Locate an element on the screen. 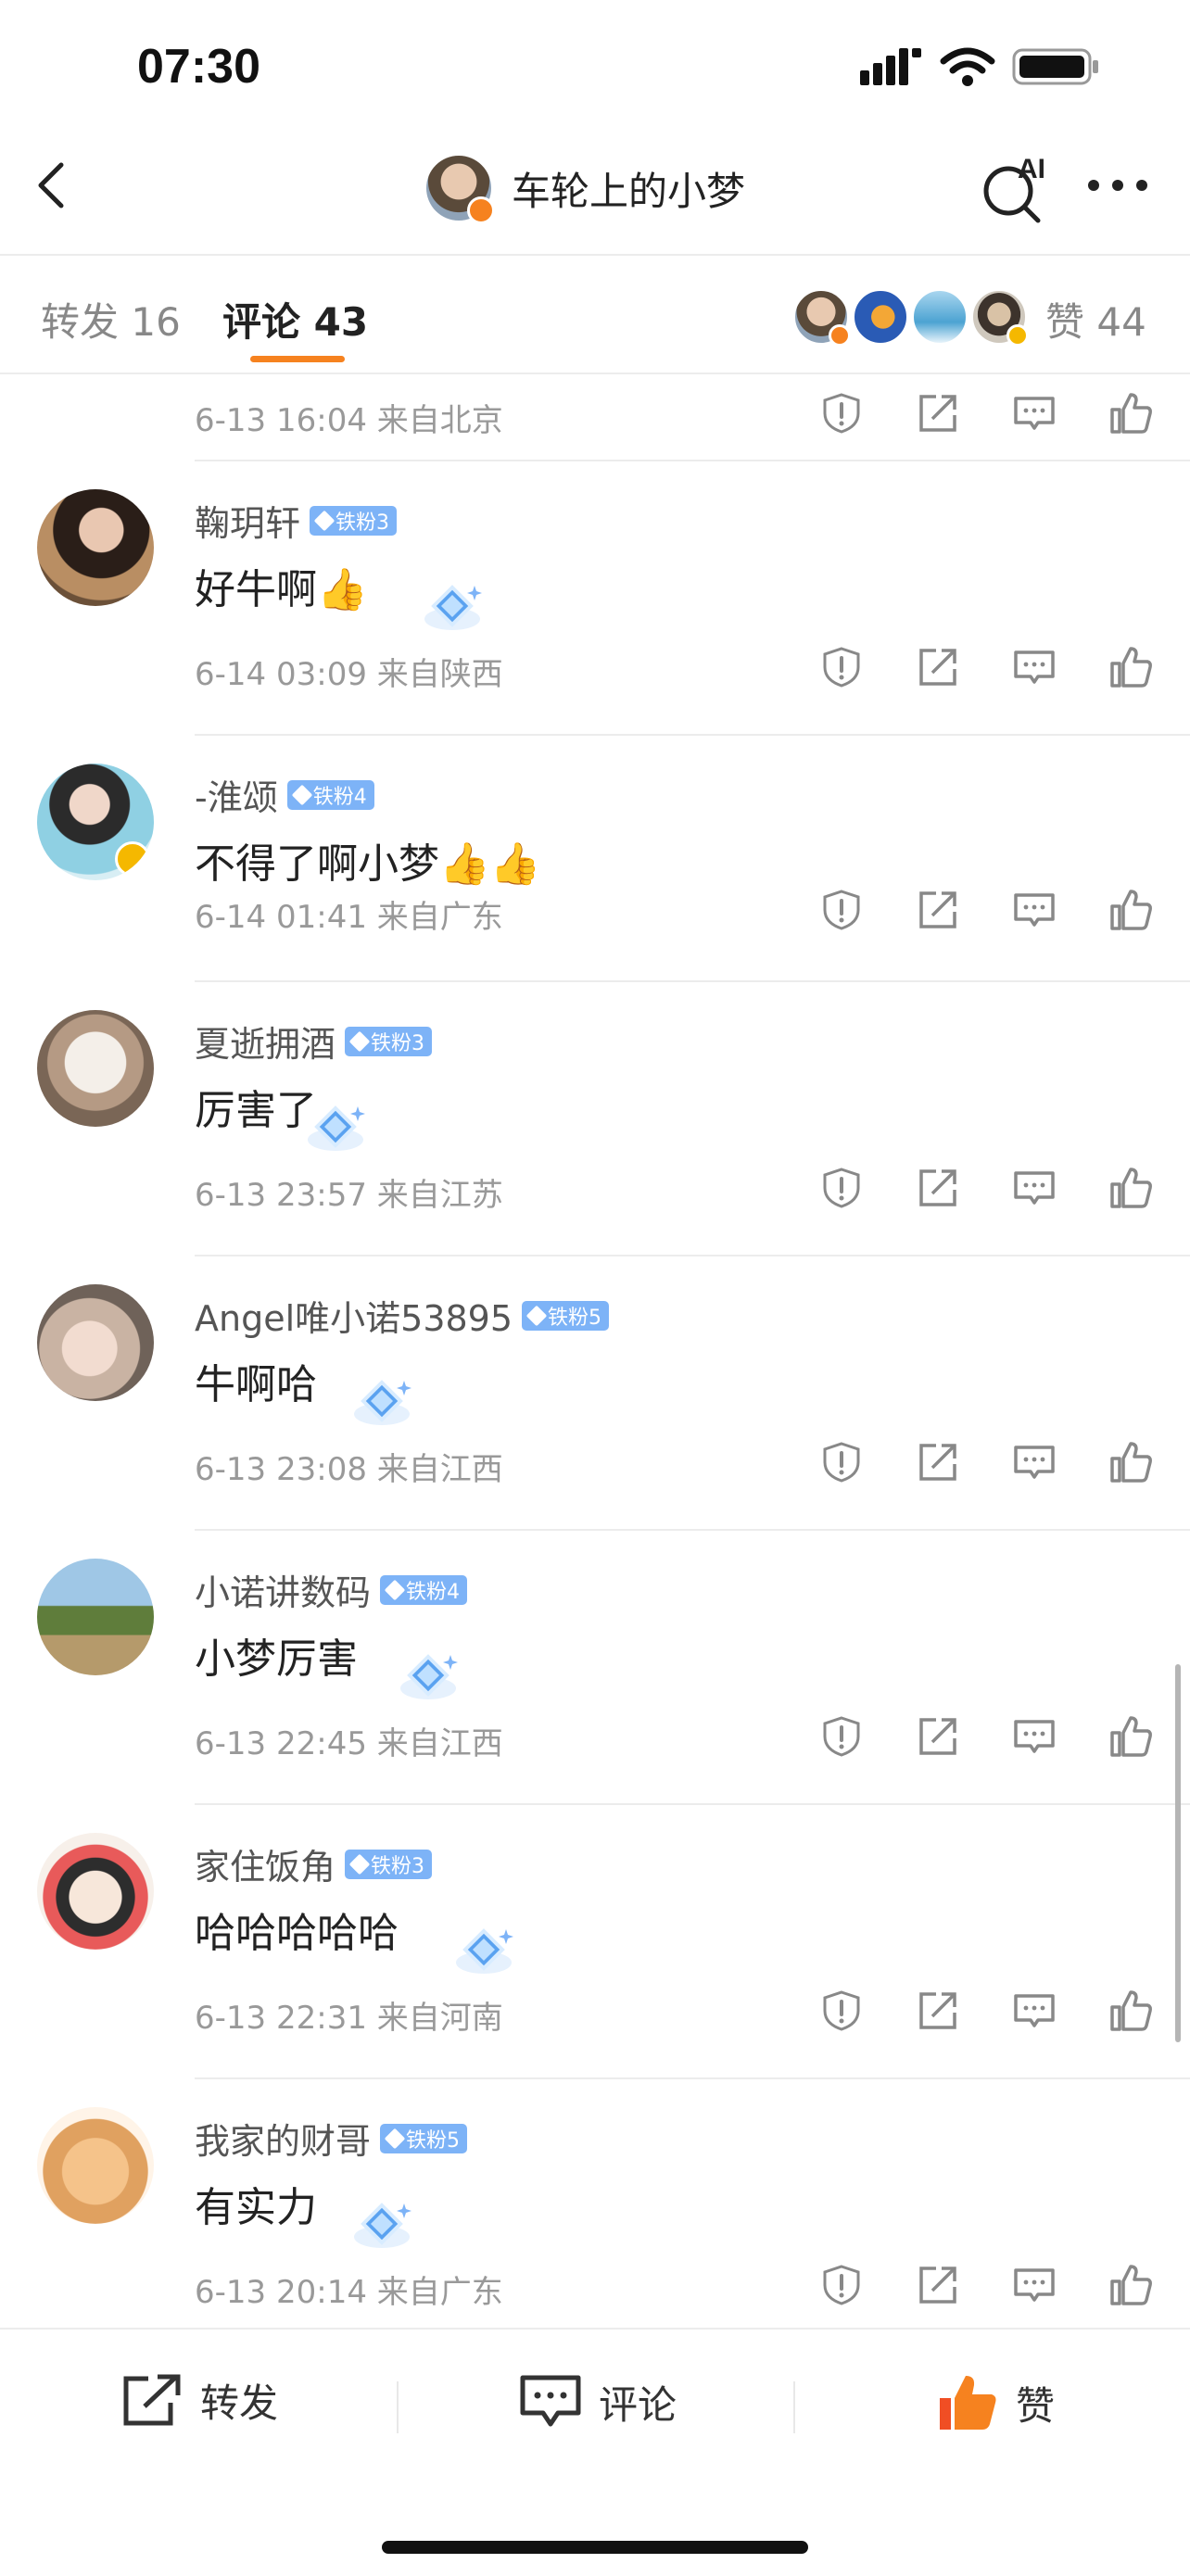 The width and height of the screenshot is (1190, 2576). fan-badge: 铁粉3 is located at coordinates (389, 1041).